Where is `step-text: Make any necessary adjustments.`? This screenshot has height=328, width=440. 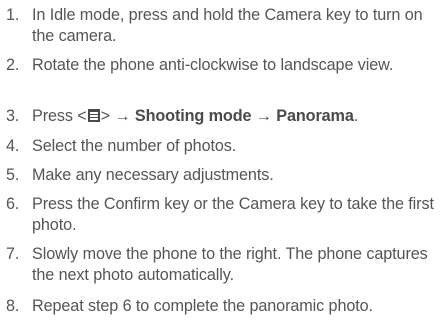 step-text: Make any necessary adjustments. is located at coordinates (153, 175).